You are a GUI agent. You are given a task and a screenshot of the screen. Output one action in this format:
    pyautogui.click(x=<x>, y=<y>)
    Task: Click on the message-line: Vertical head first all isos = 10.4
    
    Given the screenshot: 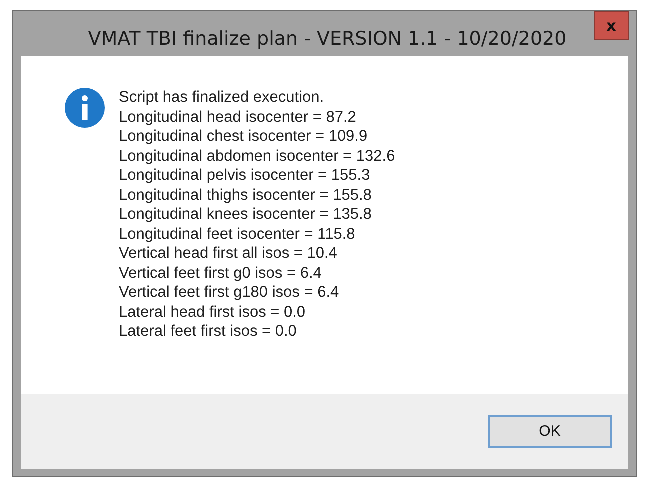 What is the action you would take?
    pyautogui.click(x=228, y=254)
    